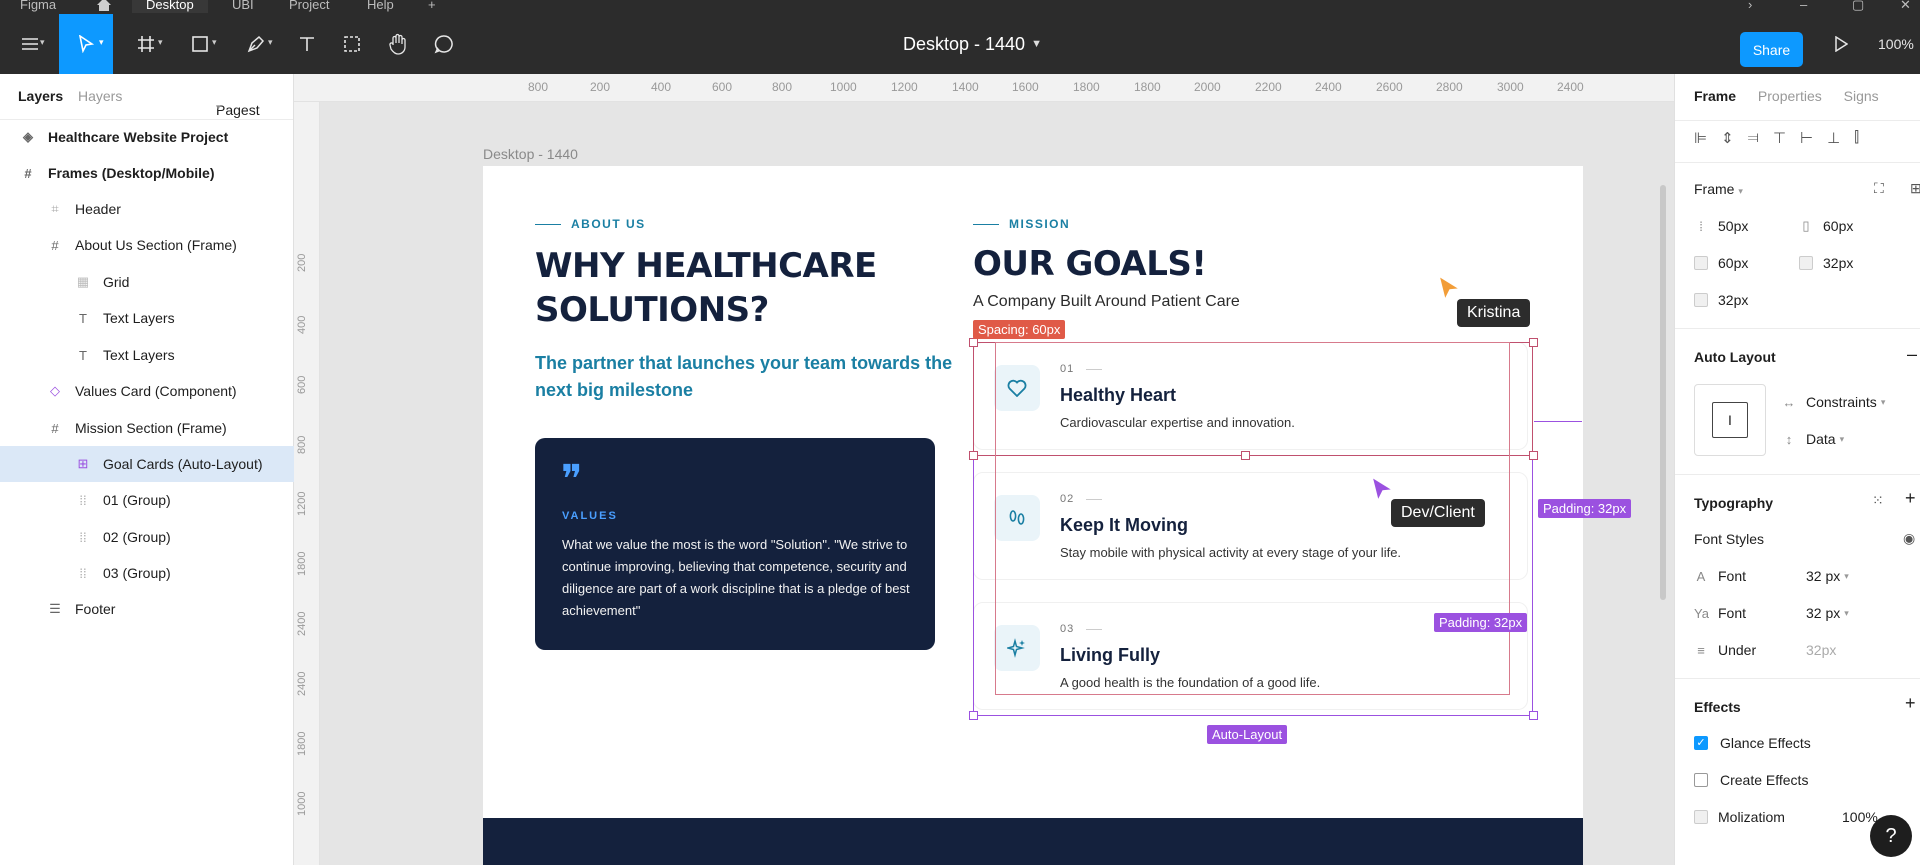 This screenshot has width=1920, height=865. What do you see at coordinates (1725, 650) in the screenshot?
I see `font-row: ≡ Under` at bounding box center [1725, 650].